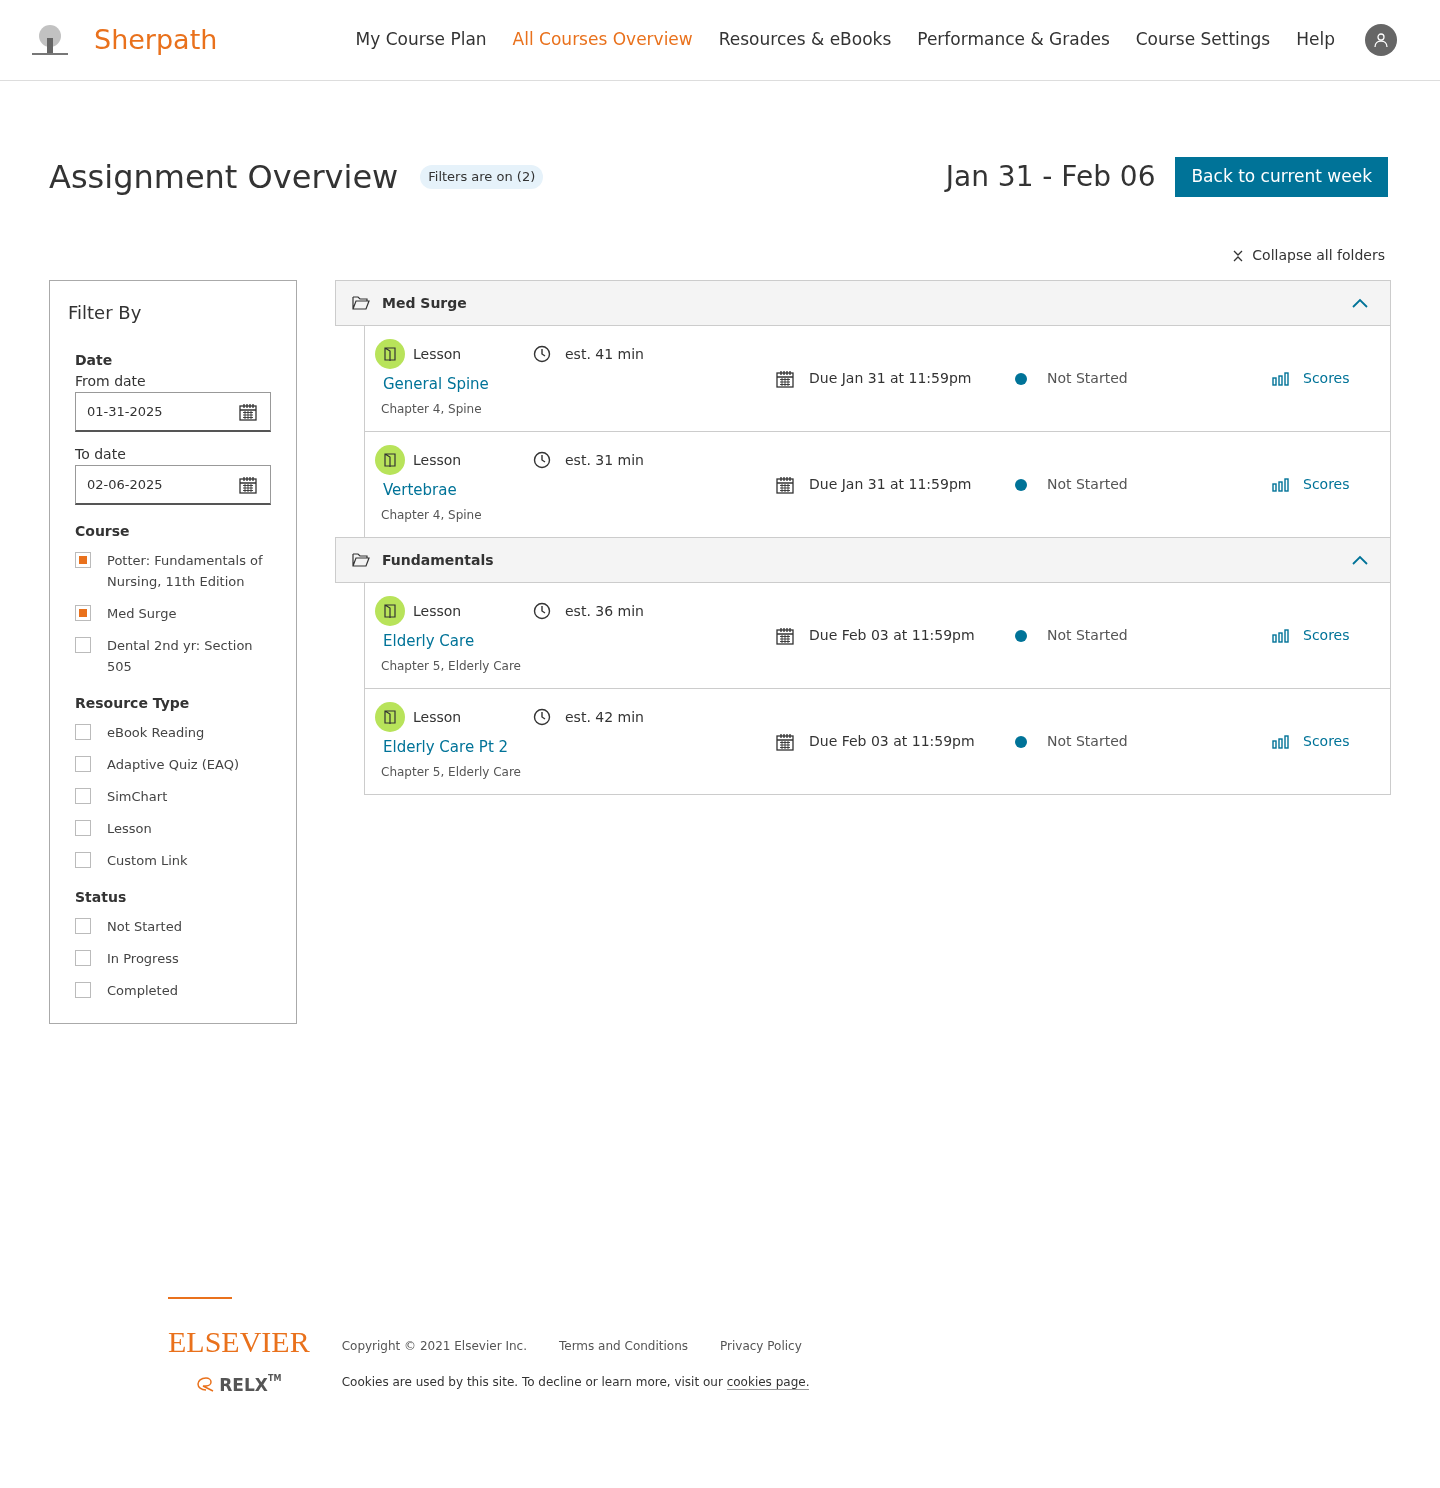 Image resolution: width=1440 pixels, height=1488 pixels. Describe the element at coordinates (761, 1345) in the screenshot. I see `footer-link: Privacy Policy` at that location.